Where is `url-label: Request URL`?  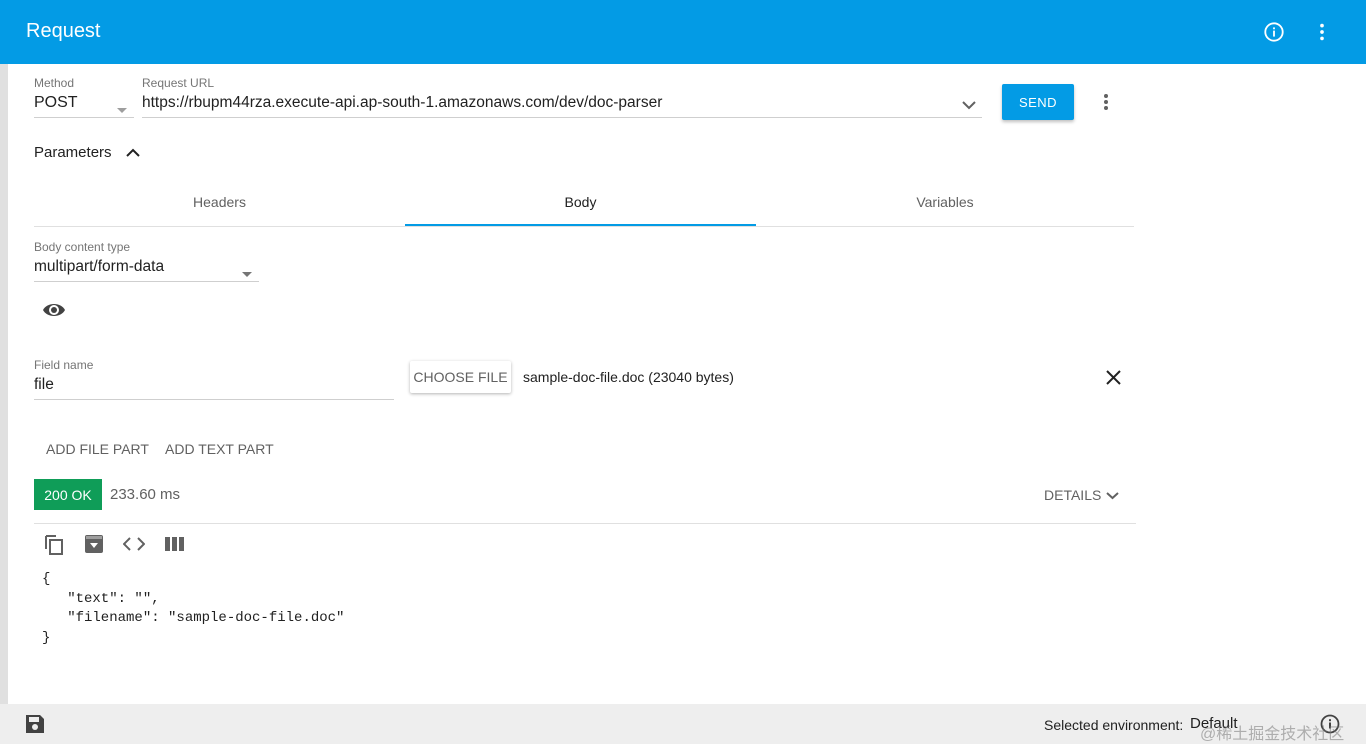
url-label: Request URL is located at coordinates (178, 83).